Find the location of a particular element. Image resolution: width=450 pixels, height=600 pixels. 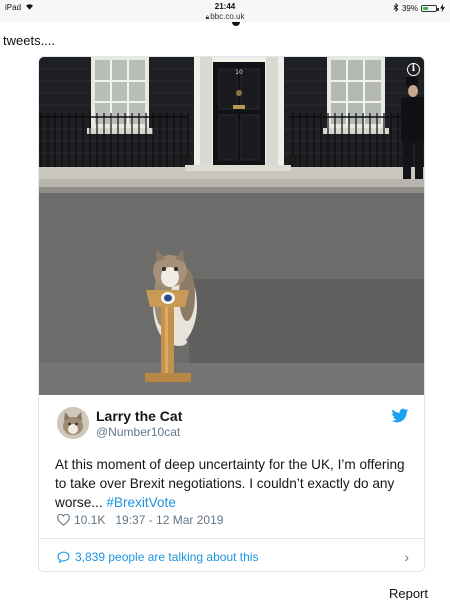

door-number: 10 is located at coordinates (239, 72).